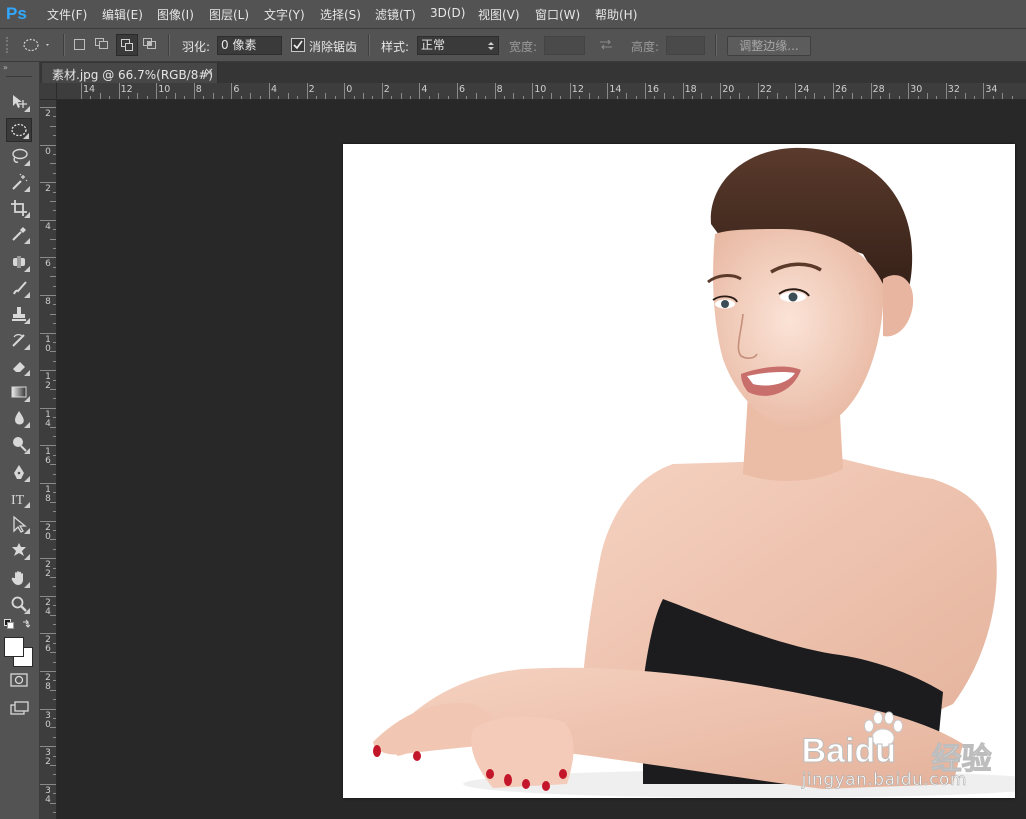 The width and height of the screenshot is (1026, 819). What do you see at coordinates (19, 444) in the screenshot?
I see `dodge-tool` at bounding box center [19, 444].